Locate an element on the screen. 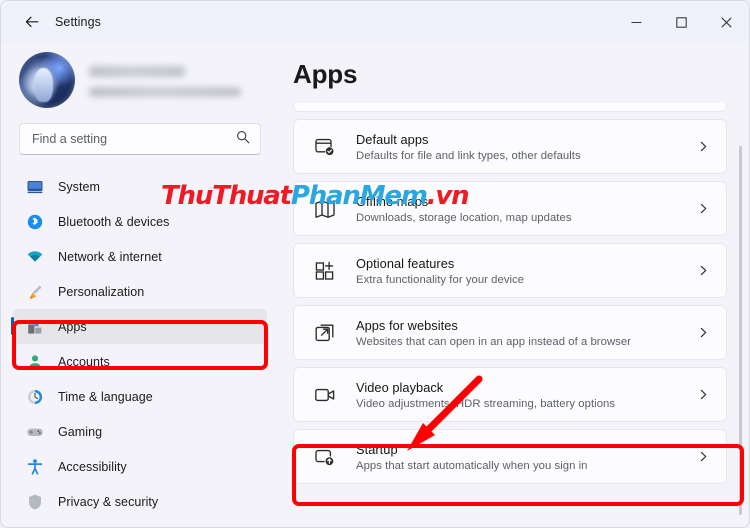 The width and height of the screenshot is (750, 528). sidebar-item-label: Accessibility is located at coordinates (92, 466).